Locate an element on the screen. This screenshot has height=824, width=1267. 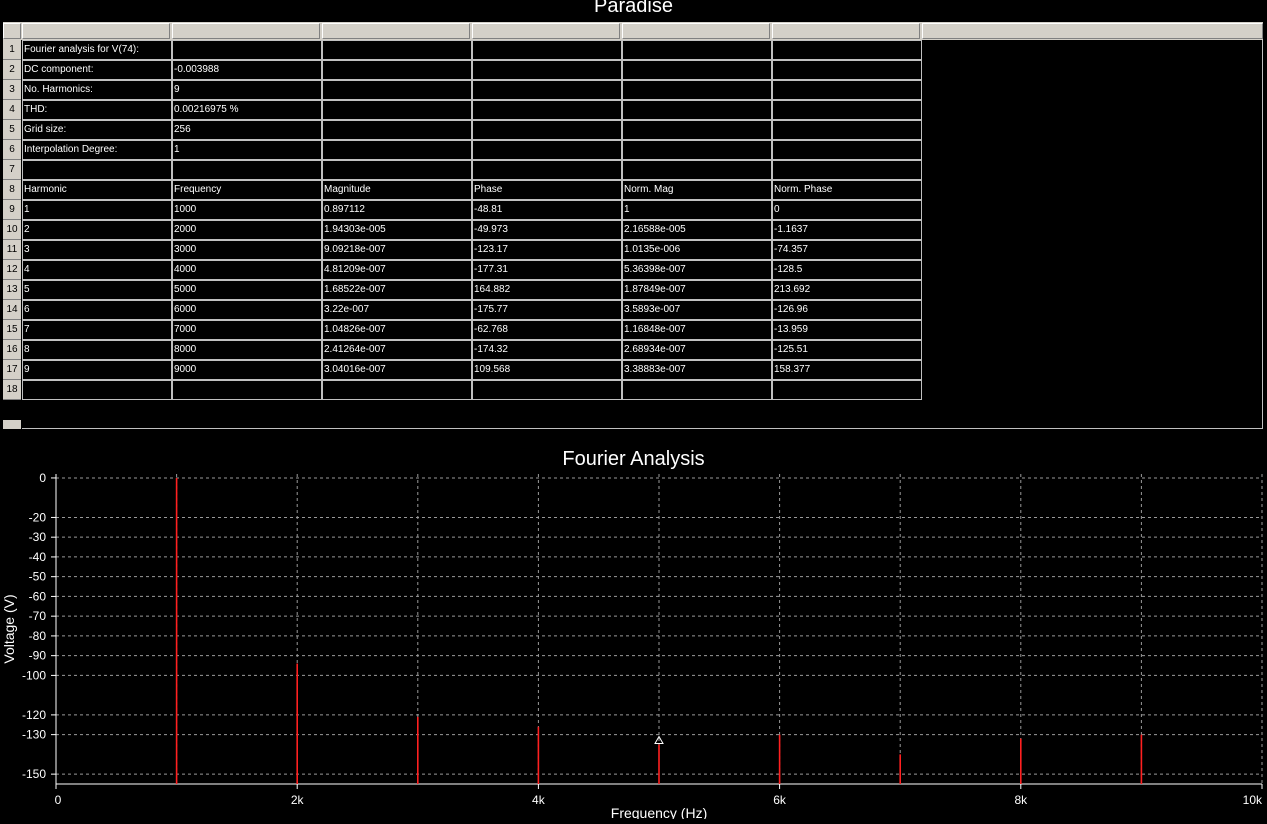
table-cell: 164.882 is located at coordinates (547, 290).